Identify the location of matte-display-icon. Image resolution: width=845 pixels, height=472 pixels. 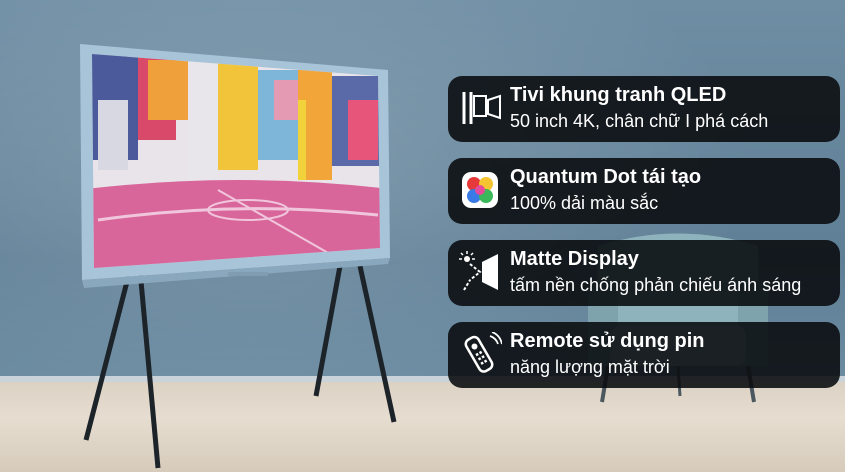
(478, 271).